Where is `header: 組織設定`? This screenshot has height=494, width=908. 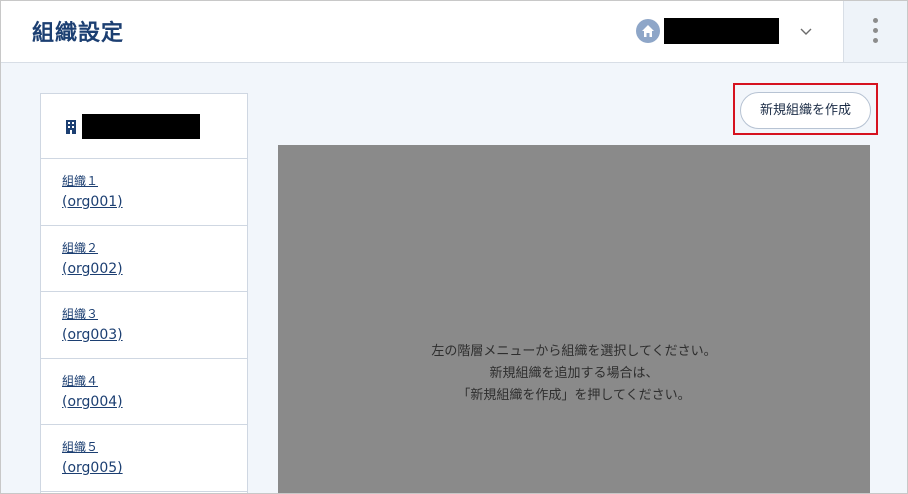 header: 組織設定 is located at coordinates (454, 32).